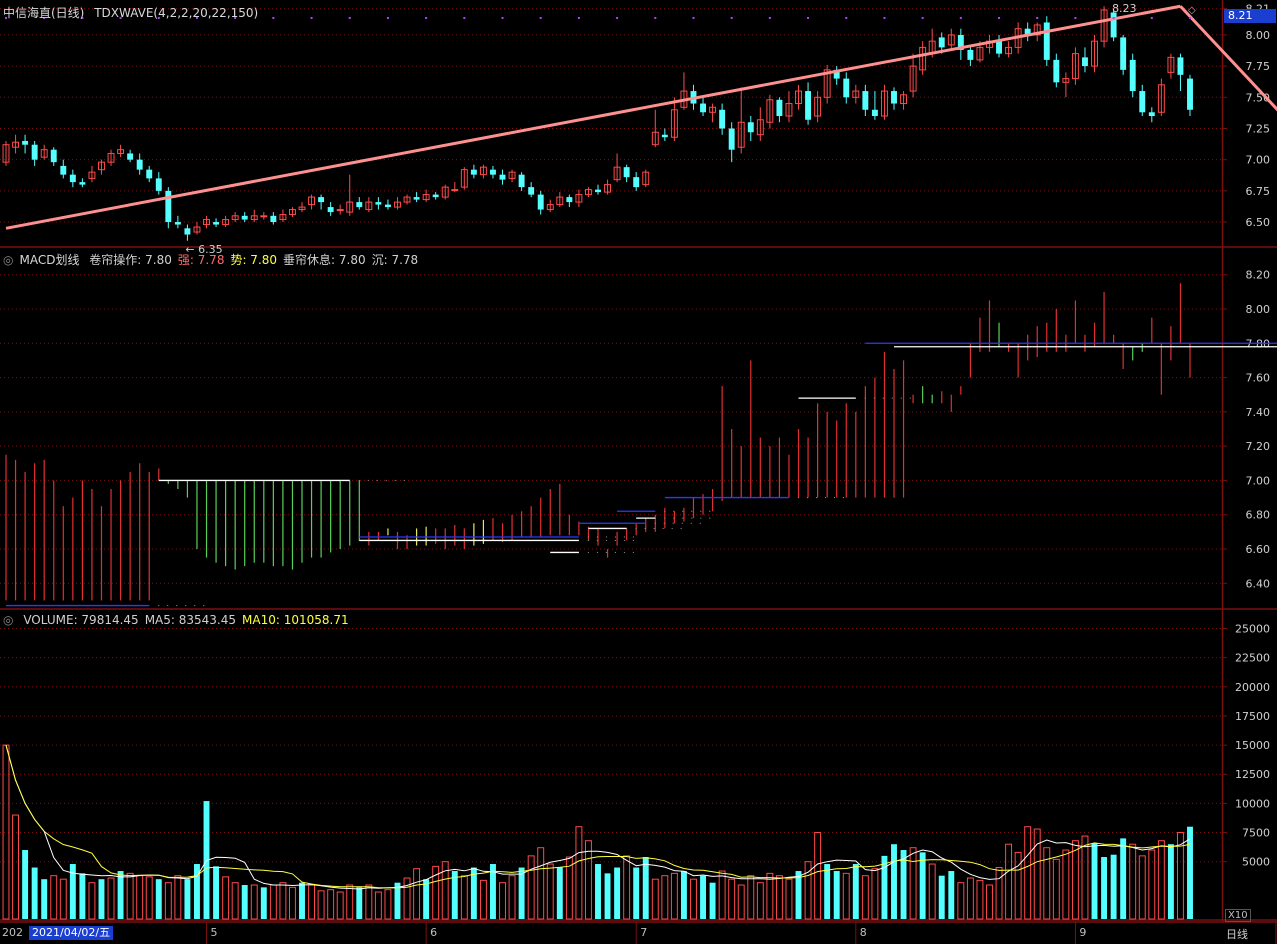 This screenshot has width=1277, height=944. What do you see at coordinates (1252, 803) in the screenshot?
I see `volume-tick-label: 10000` at bounding box center [1252, 803].